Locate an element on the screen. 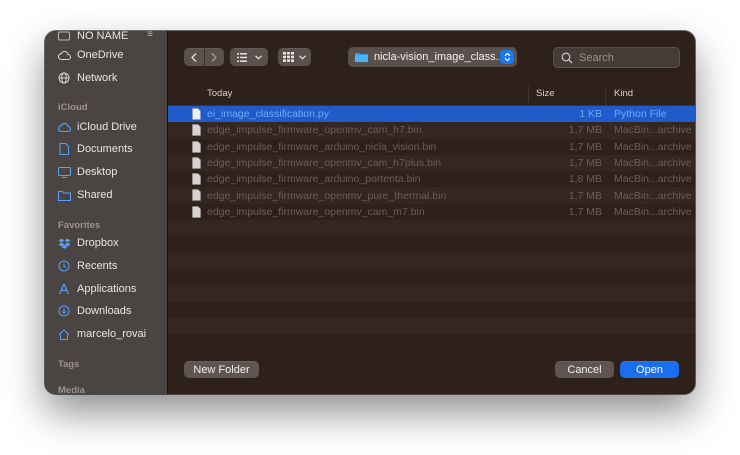 This screenshot has height=455, width=740. dialog-footer: New Folder Cancel Open is located at coordinates (431, 368).